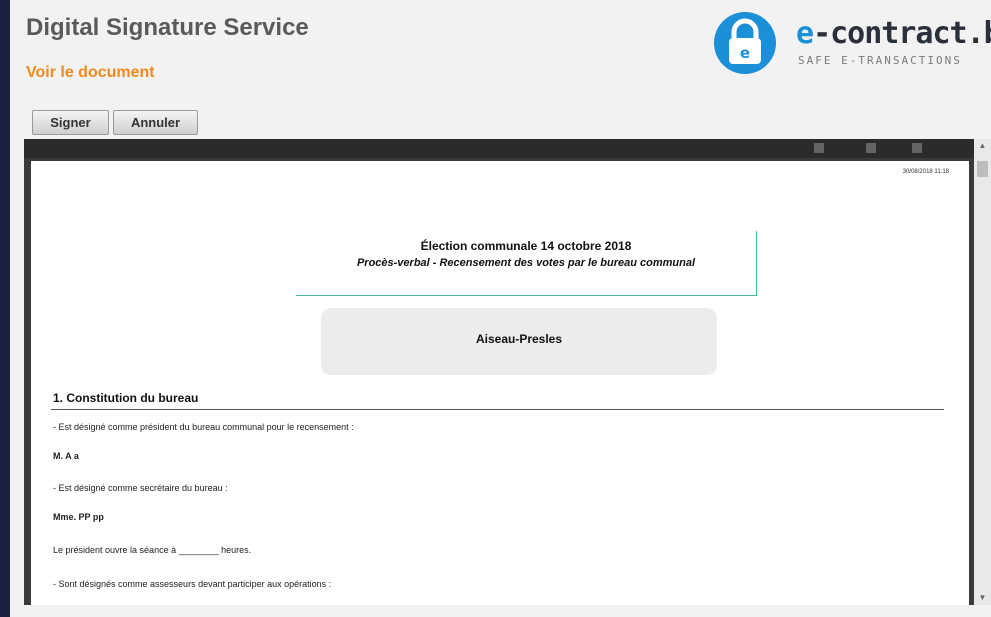  What do you see at coordinates (745, 43) in the screenshot?
I see `lock-icon: e` at bounding box center [745, 43].